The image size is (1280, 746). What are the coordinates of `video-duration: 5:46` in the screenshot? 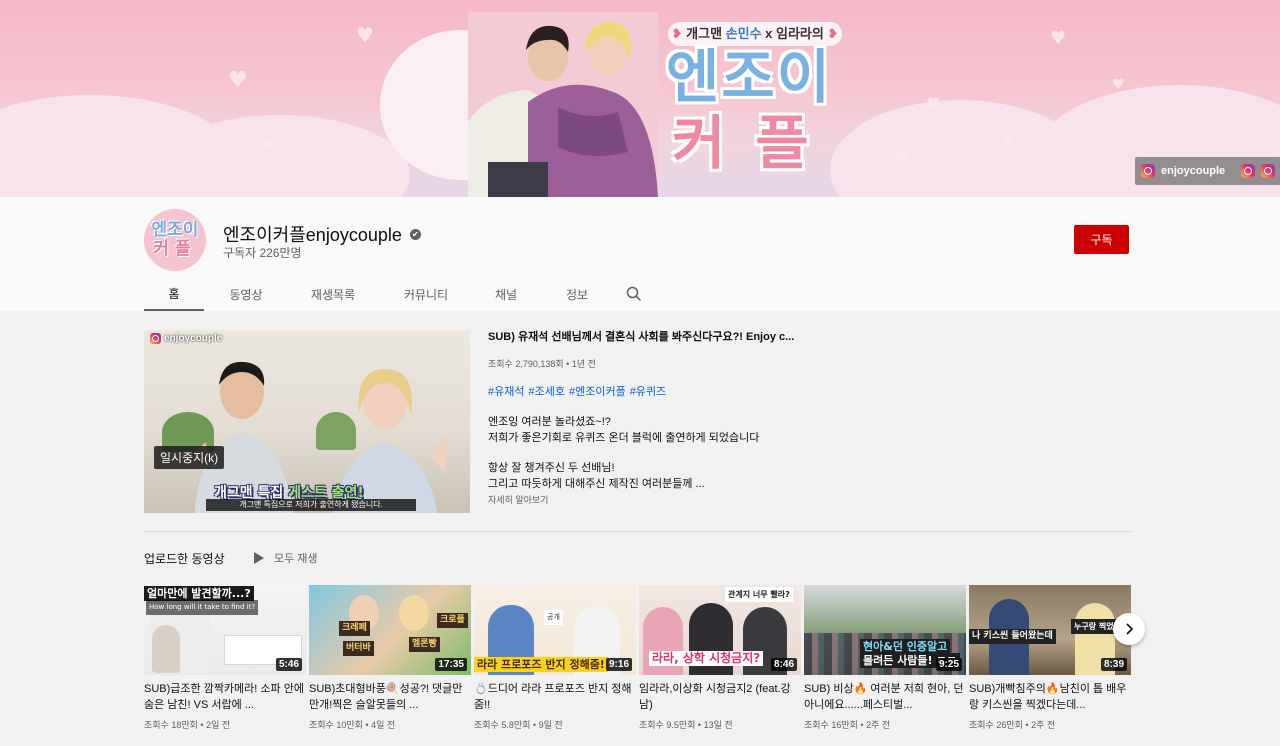 It's located at (288, 664).